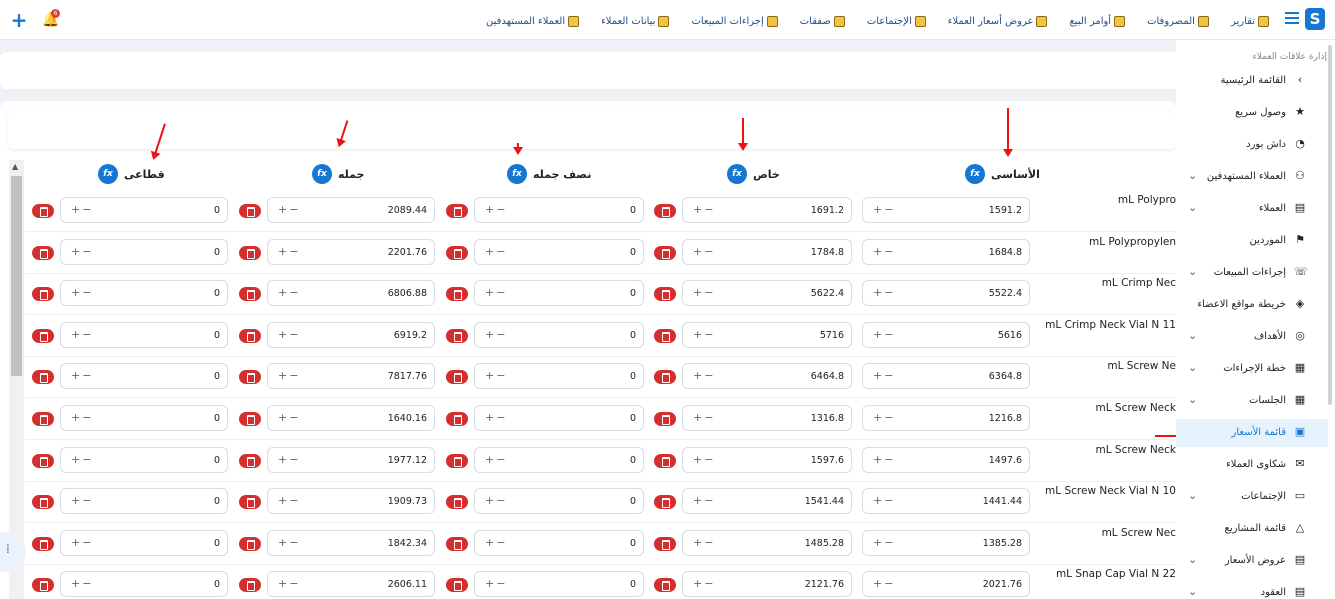  What do you see at coordinates (1250, 21) in the screenshot?
I see `nav-reports: تقارير` at bounding box center [1250, 21].